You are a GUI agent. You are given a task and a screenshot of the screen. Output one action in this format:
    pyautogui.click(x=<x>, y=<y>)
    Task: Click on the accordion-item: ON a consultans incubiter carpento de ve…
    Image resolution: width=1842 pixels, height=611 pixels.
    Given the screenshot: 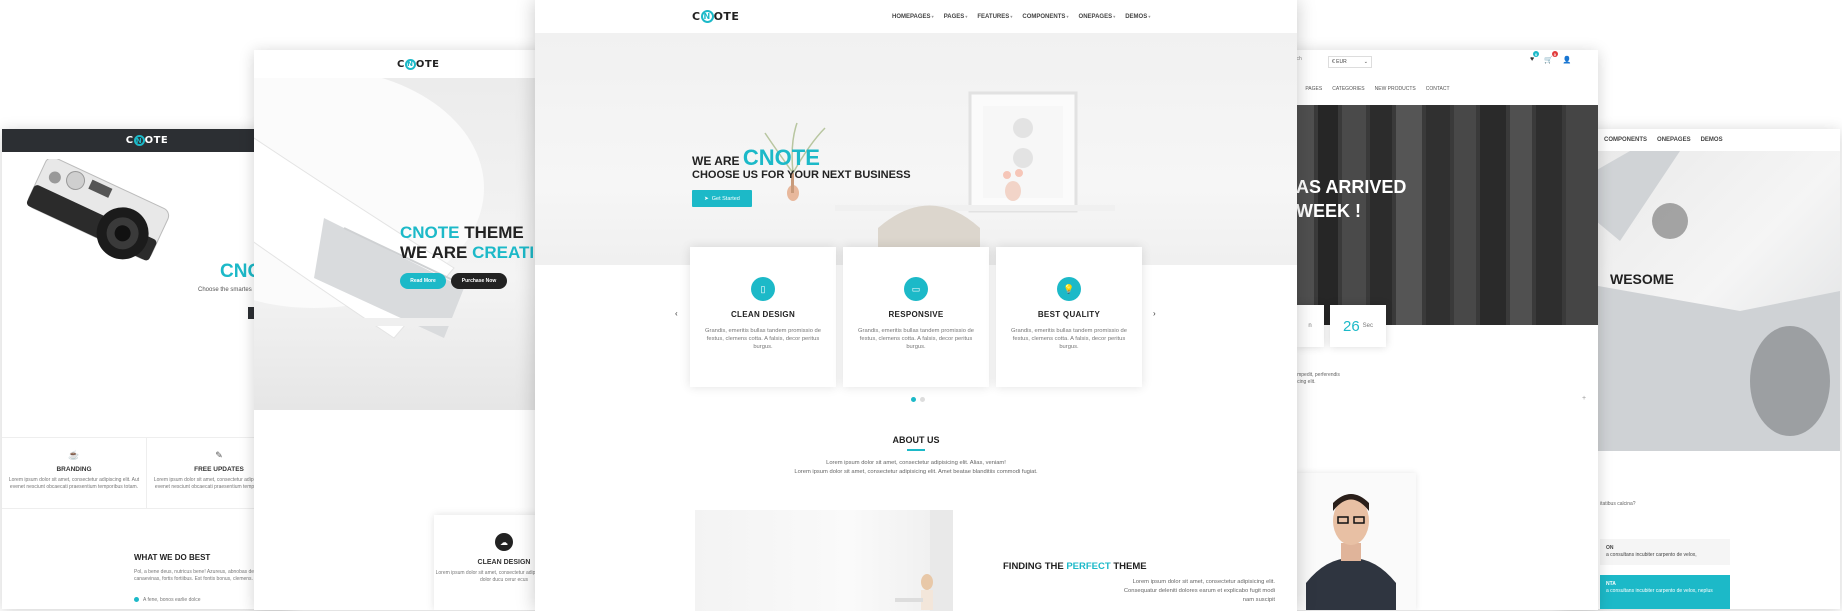 What is the action you would take?
    pyautogui.click(x=1665, y=552)
    